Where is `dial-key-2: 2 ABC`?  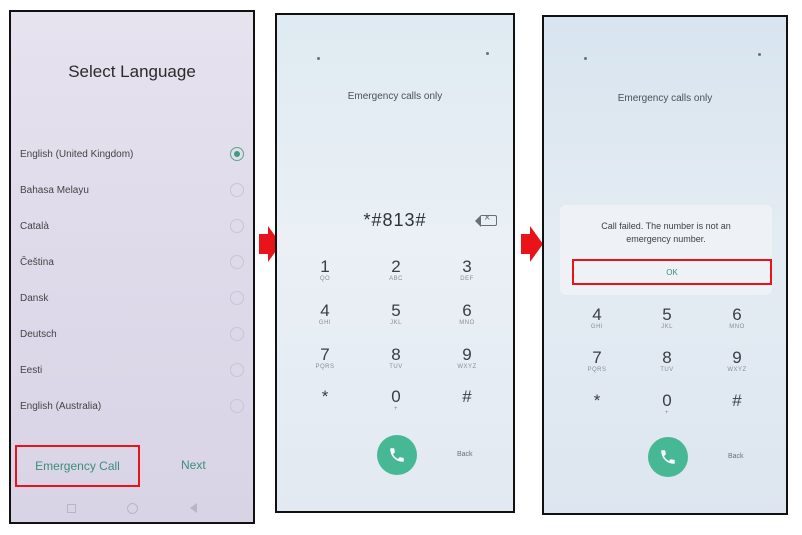
dial-key-2: 2 ABC is located at coordinates (396, 269).